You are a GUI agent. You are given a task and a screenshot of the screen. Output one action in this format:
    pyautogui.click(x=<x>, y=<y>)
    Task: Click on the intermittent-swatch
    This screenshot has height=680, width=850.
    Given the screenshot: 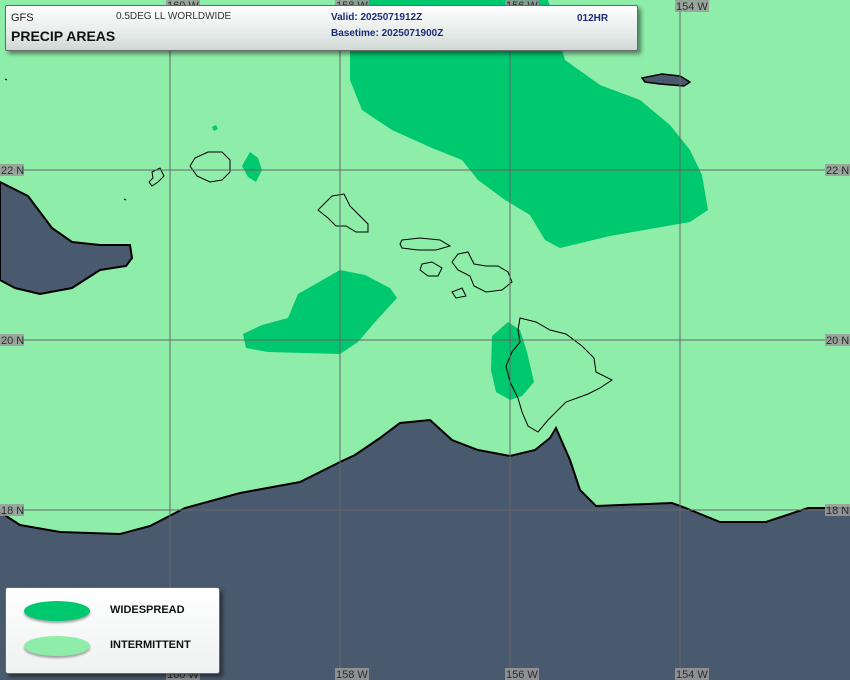 What is the action you would take?
    pyautogui.click(x=57, y=646)
    